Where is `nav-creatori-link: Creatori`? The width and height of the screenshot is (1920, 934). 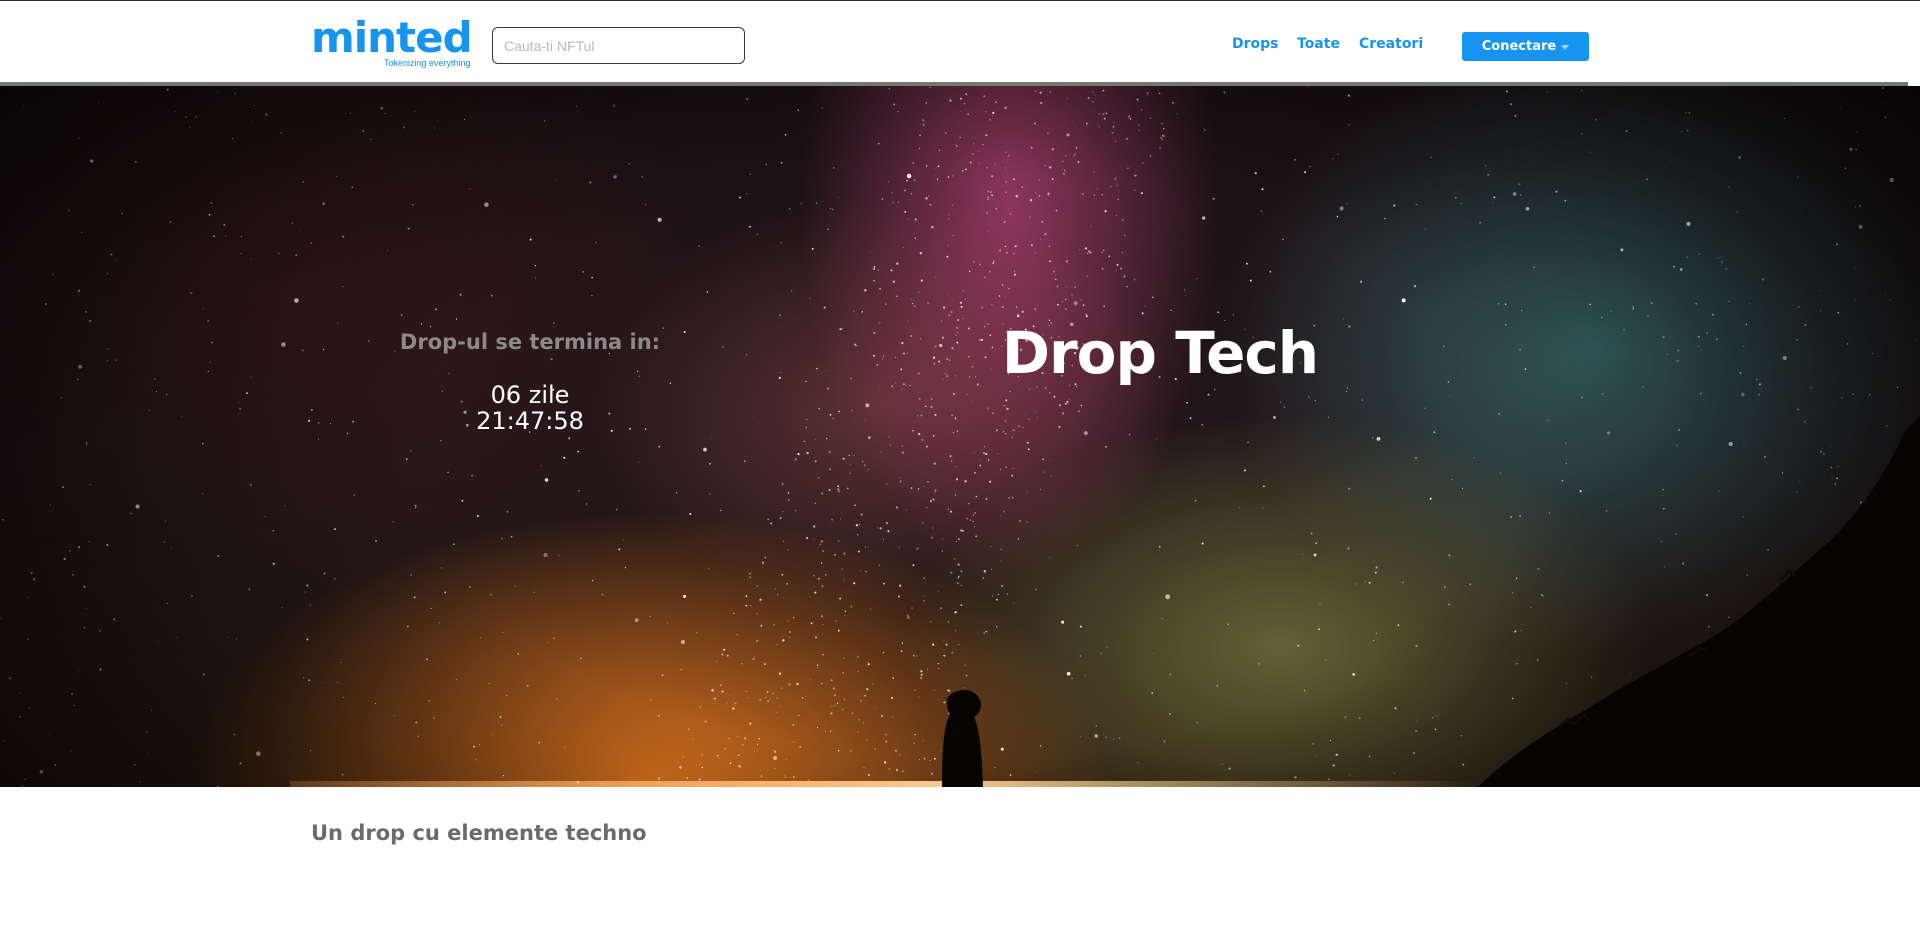 nav-creatori-link: Creatori is located at coordinates (1391, 44).